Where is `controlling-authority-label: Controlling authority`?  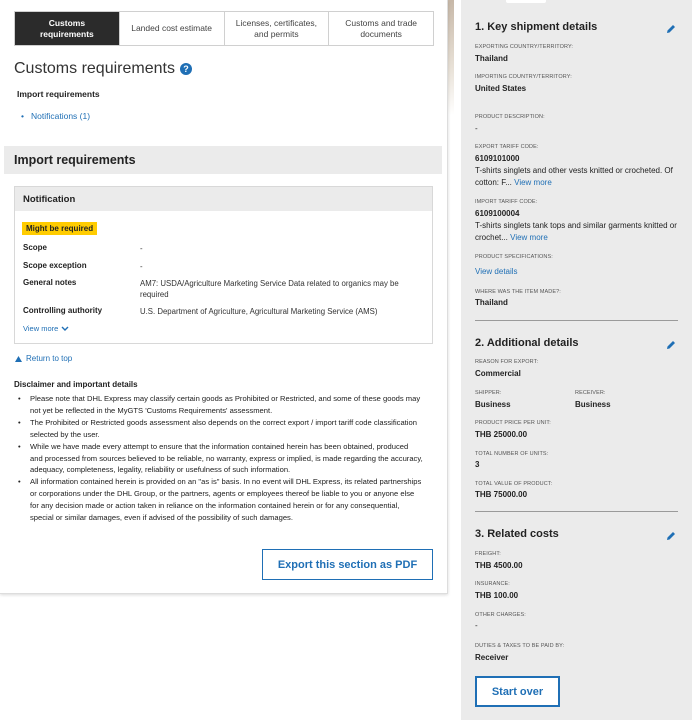 controlling-authority-label: Controlling authority is located at coordinates (63, 310).